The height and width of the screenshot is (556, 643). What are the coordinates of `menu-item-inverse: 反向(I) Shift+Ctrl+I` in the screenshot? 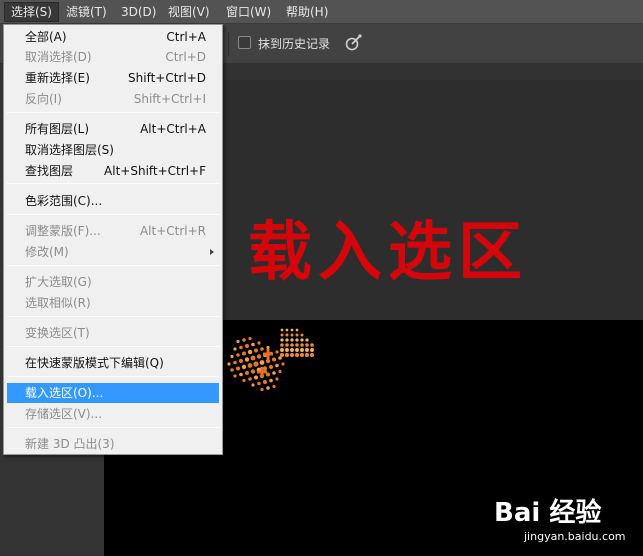 It's located at (113, 99).